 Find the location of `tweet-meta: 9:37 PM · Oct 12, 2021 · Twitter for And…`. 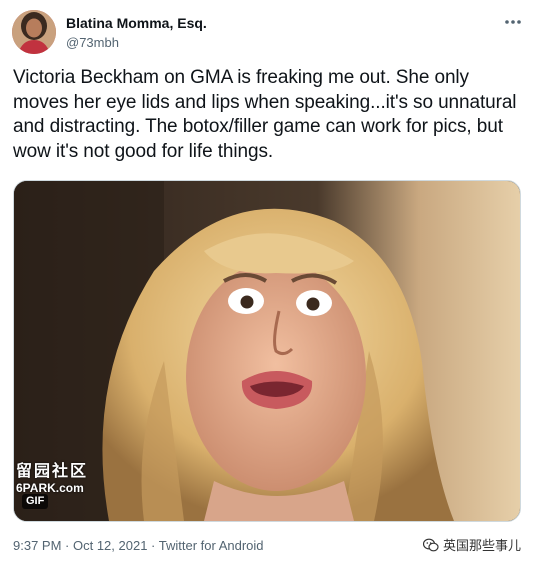

tweet-meta: 9:37 PM · Oct 12, 2021 · Twitter for And… is located at coordinates (138, 546).